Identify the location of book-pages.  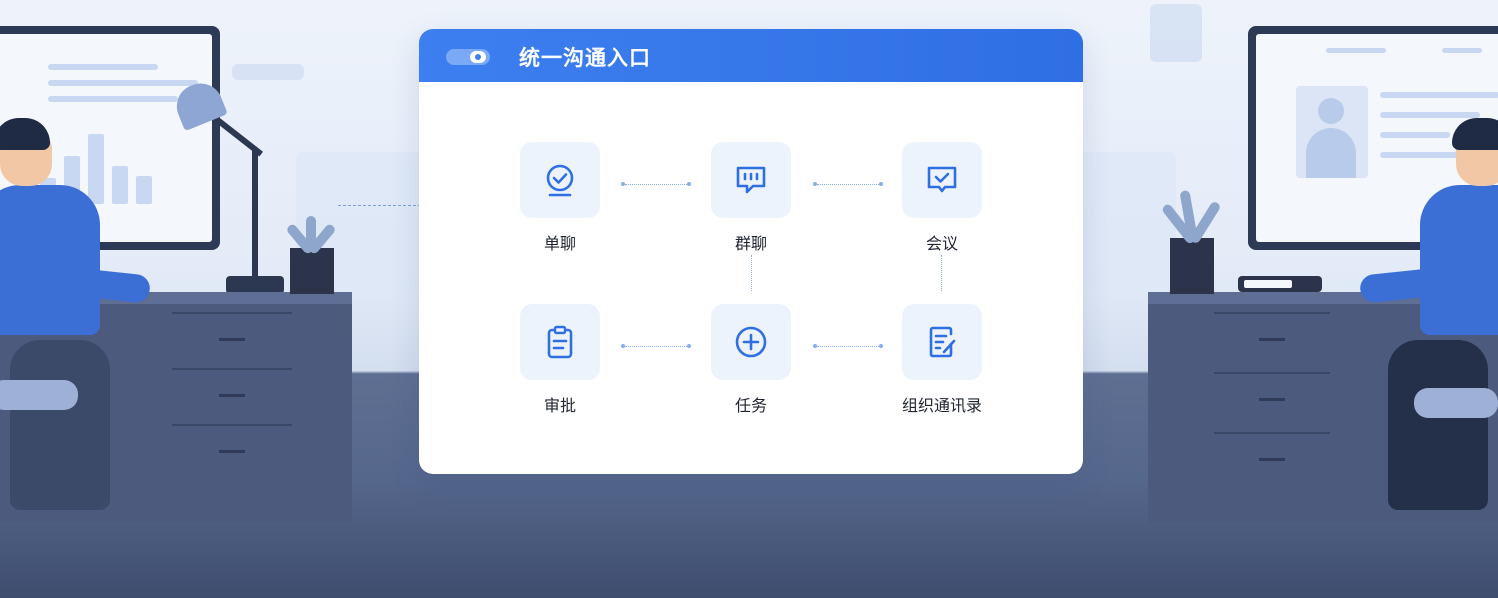
(1268, 284).